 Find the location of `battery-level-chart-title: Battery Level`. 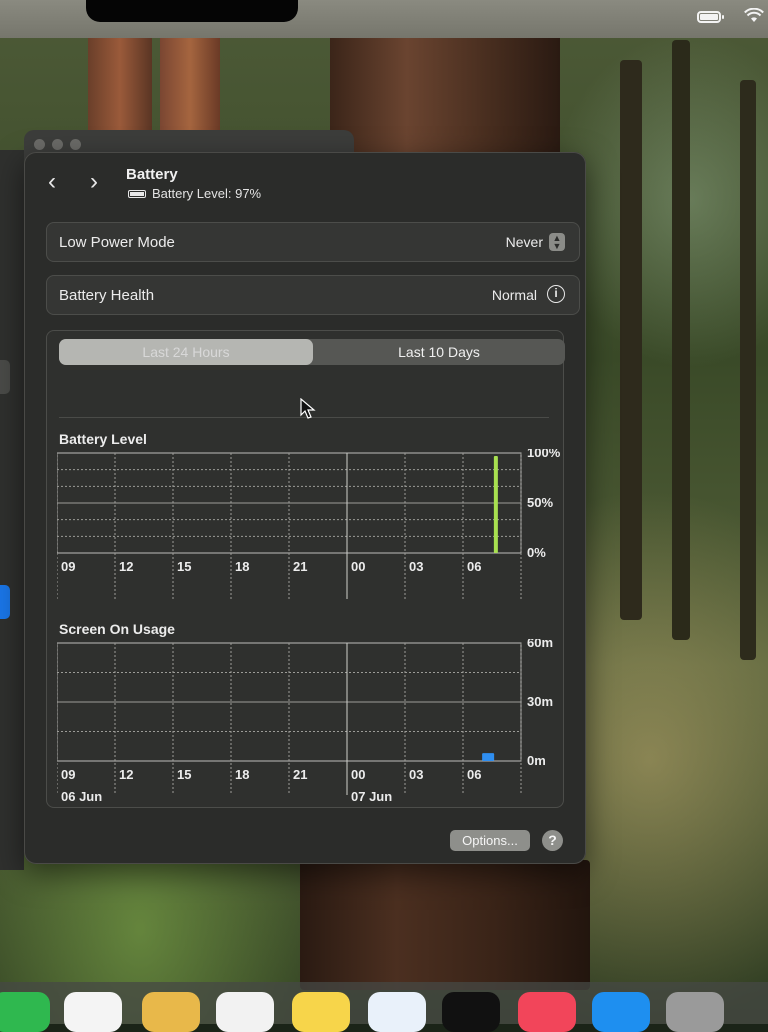

battery-level-chart-title: Battery Level is located at coordinates (103, 439).